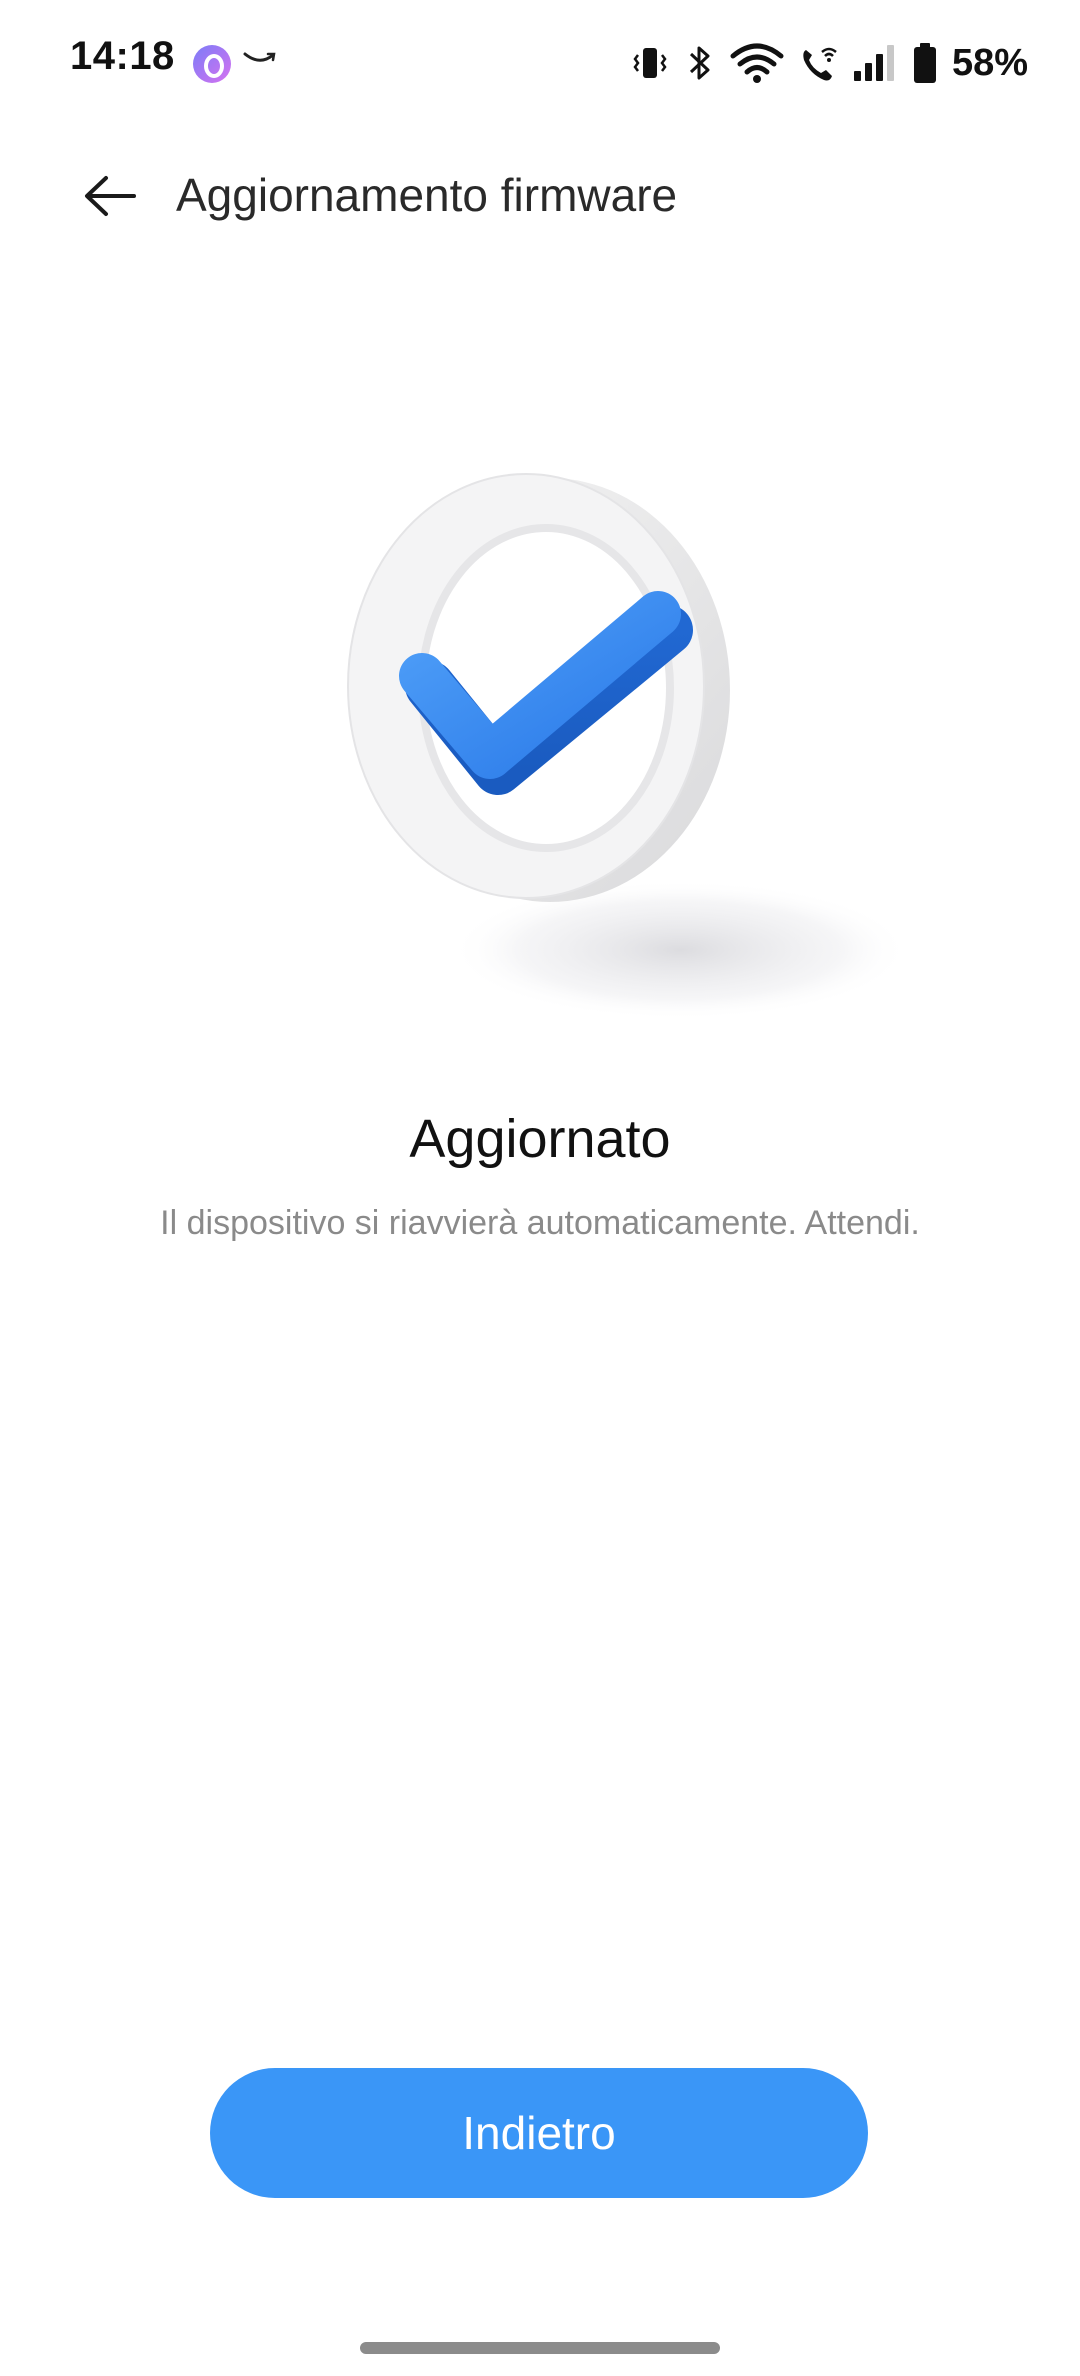  Describe the element at coordinates (818, 63) in the screenshot. I see `wifi-call-icon` at that location.